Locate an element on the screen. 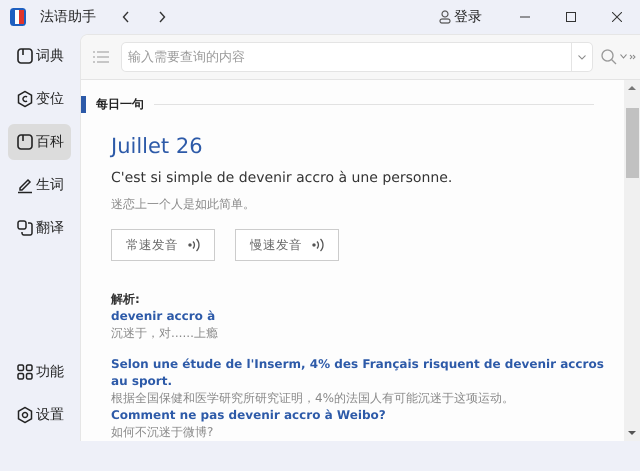 The width and height of the screenshot is (640, 471). scrollbar is located at coordinates (632, 260).